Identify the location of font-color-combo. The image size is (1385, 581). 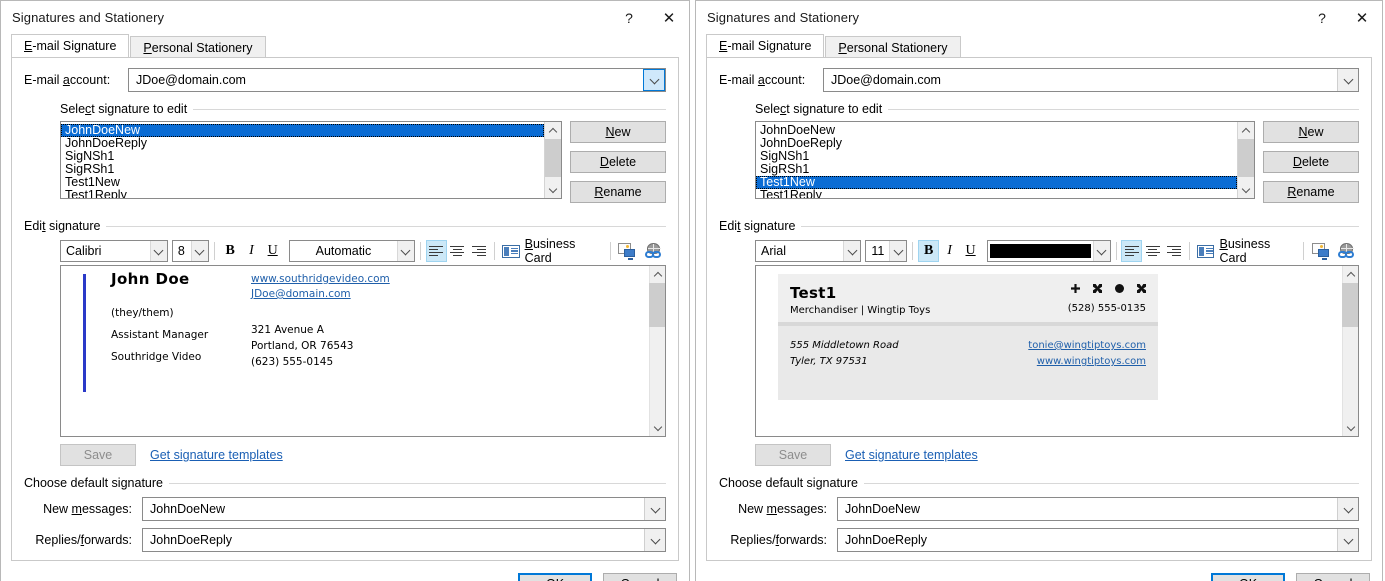
(1049, 251).